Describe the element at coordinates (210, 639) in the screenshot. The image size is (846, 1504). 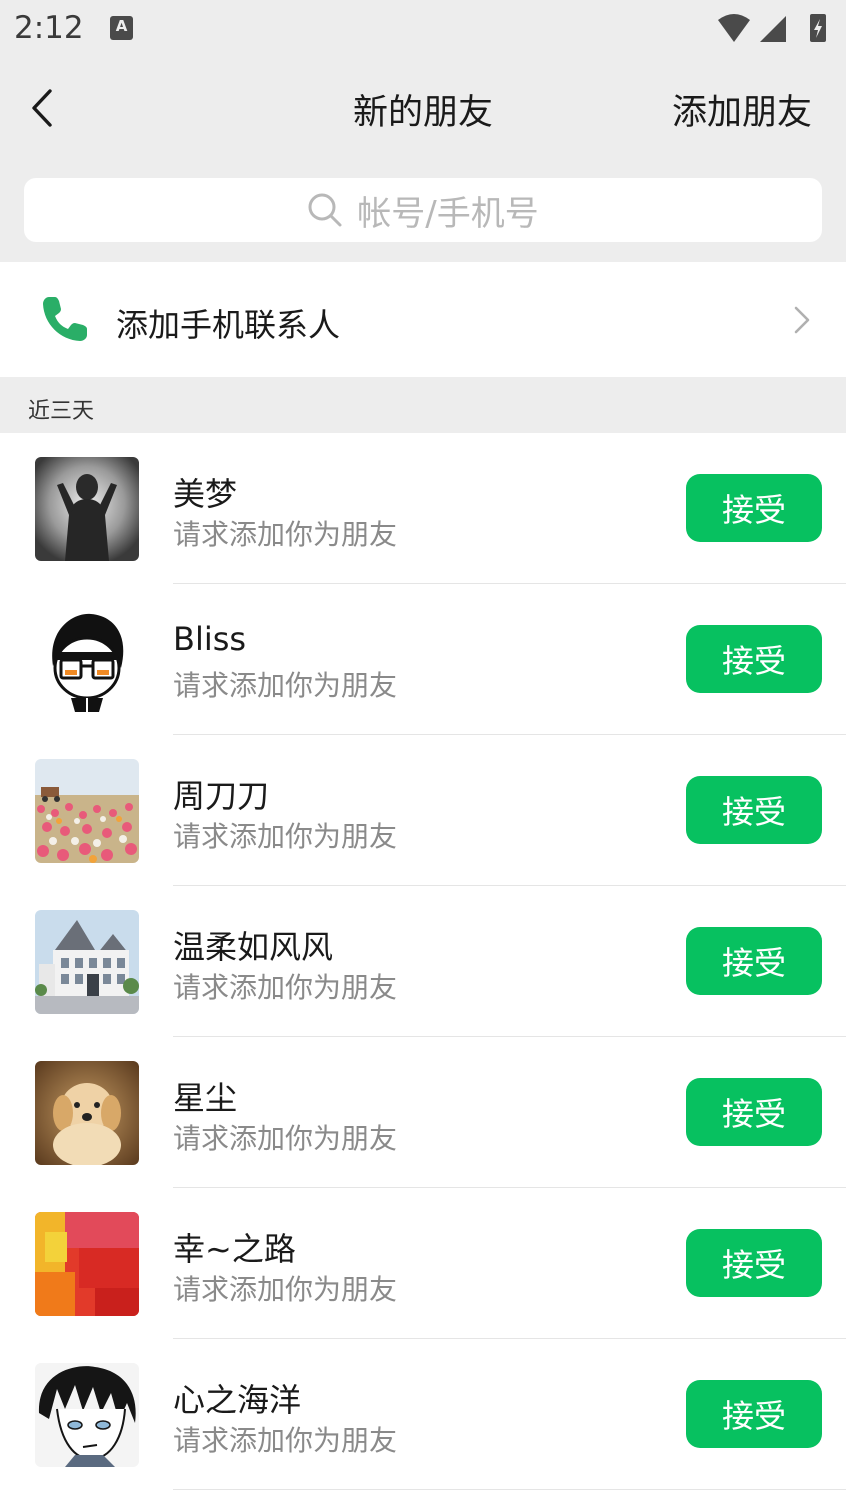
I see `request-name: Bliss` at that location.